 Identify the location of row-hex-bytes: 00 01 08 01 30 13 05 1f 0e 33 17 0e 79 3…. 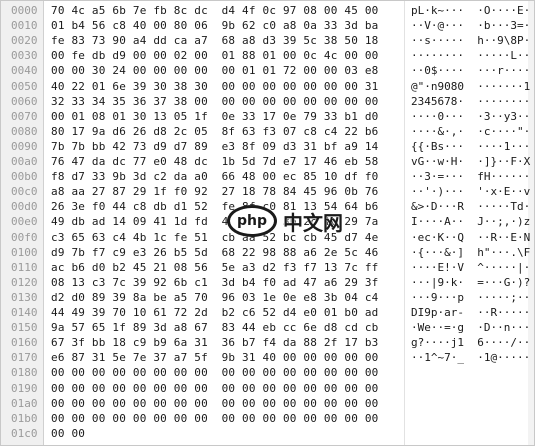
(224, 117).